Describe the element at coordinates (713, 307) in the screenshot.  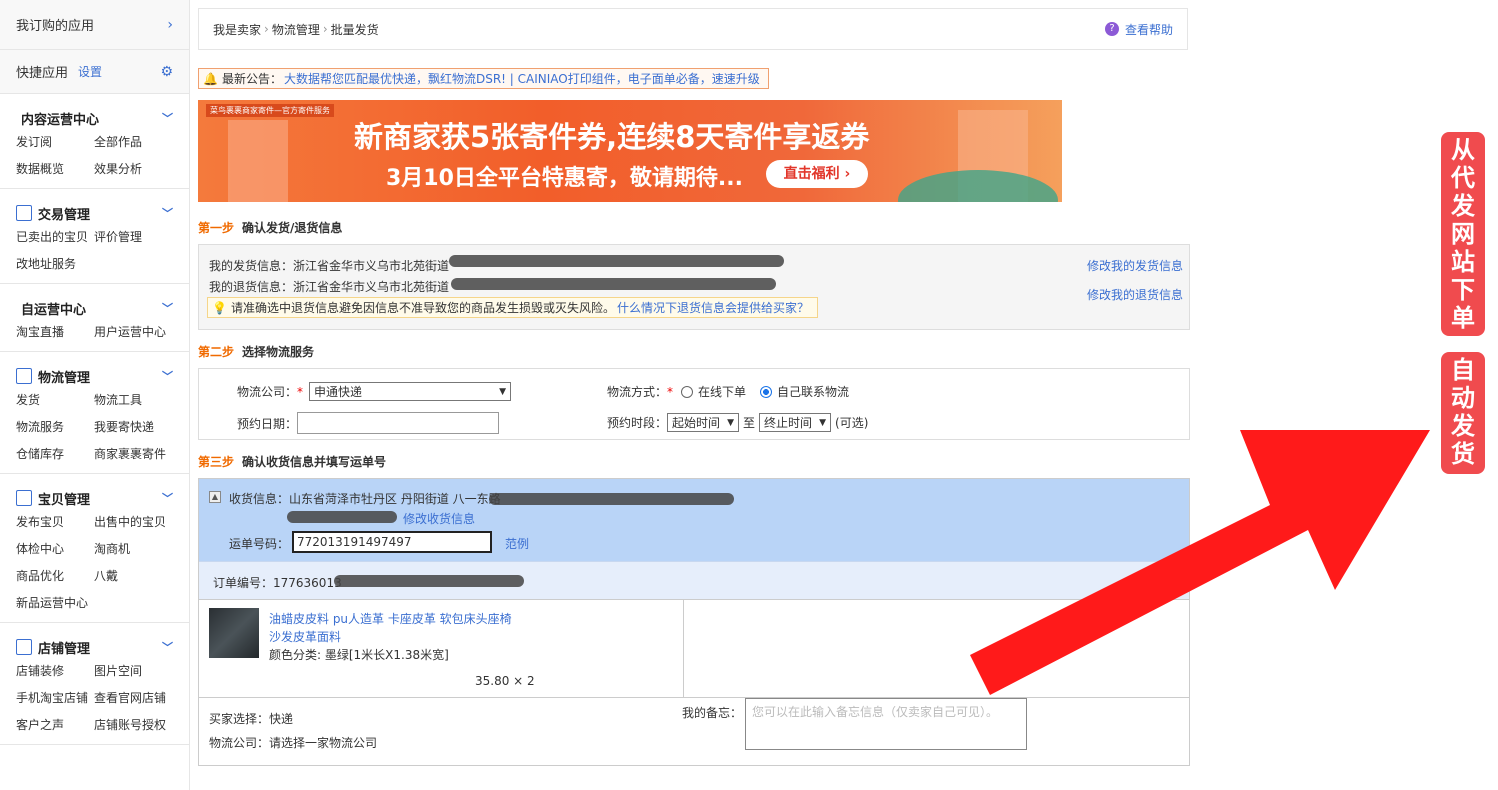
I see `warning-link: 什么情况下退货信息会提供给买家？` at that location.